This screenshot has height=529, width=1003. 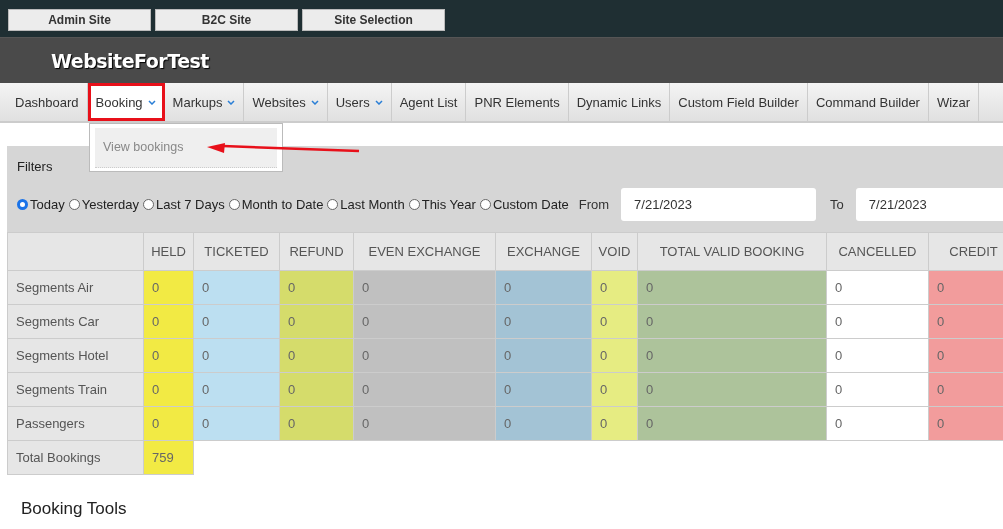 I want to click on radio-option: Month to Date, so click(x=276, y=204).